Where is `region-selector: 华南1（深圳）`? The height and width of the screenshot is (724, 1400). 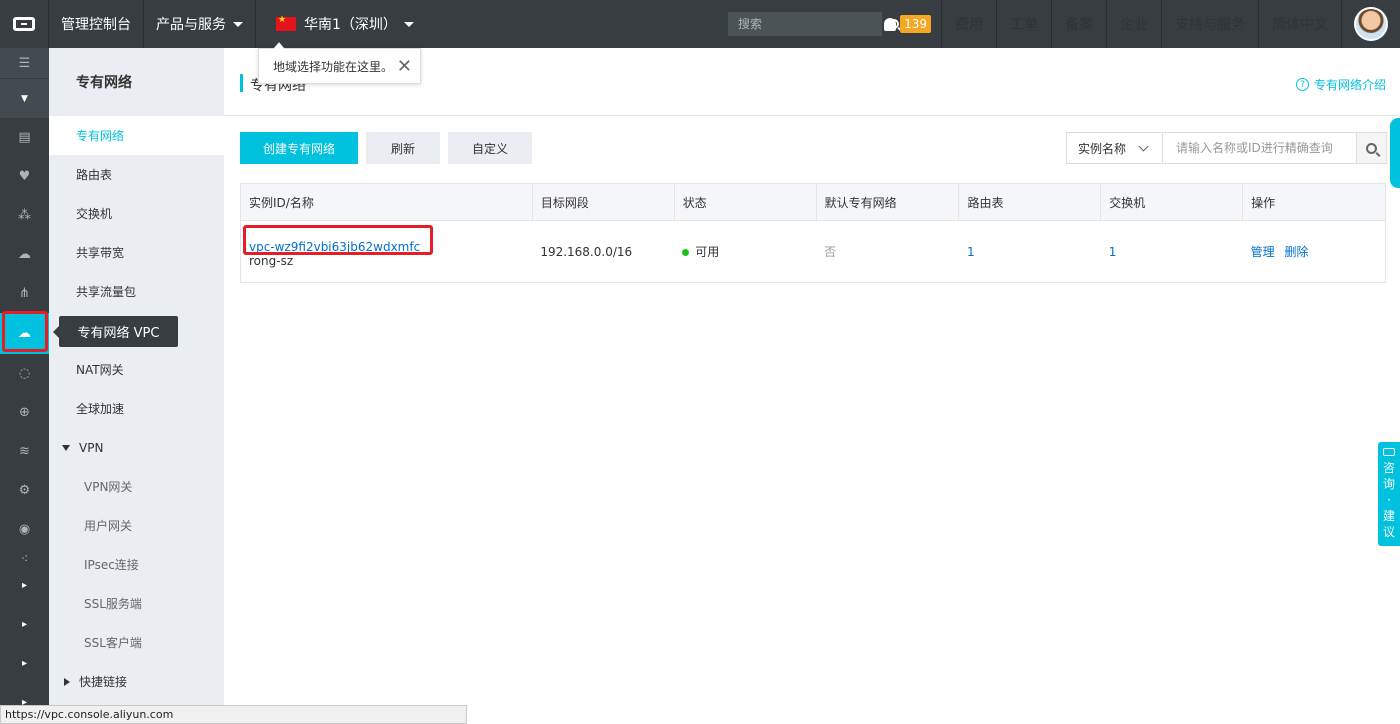 region-selector: 华南1（深圳） is located at coordinates (341, 24).